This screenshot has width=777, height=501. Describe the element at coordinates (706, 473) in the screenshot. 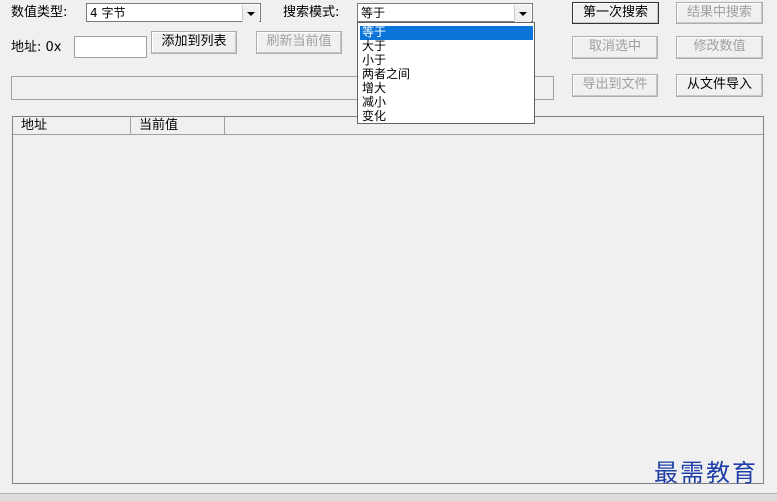

I see `watermark-logo: 最需教育` at that location.